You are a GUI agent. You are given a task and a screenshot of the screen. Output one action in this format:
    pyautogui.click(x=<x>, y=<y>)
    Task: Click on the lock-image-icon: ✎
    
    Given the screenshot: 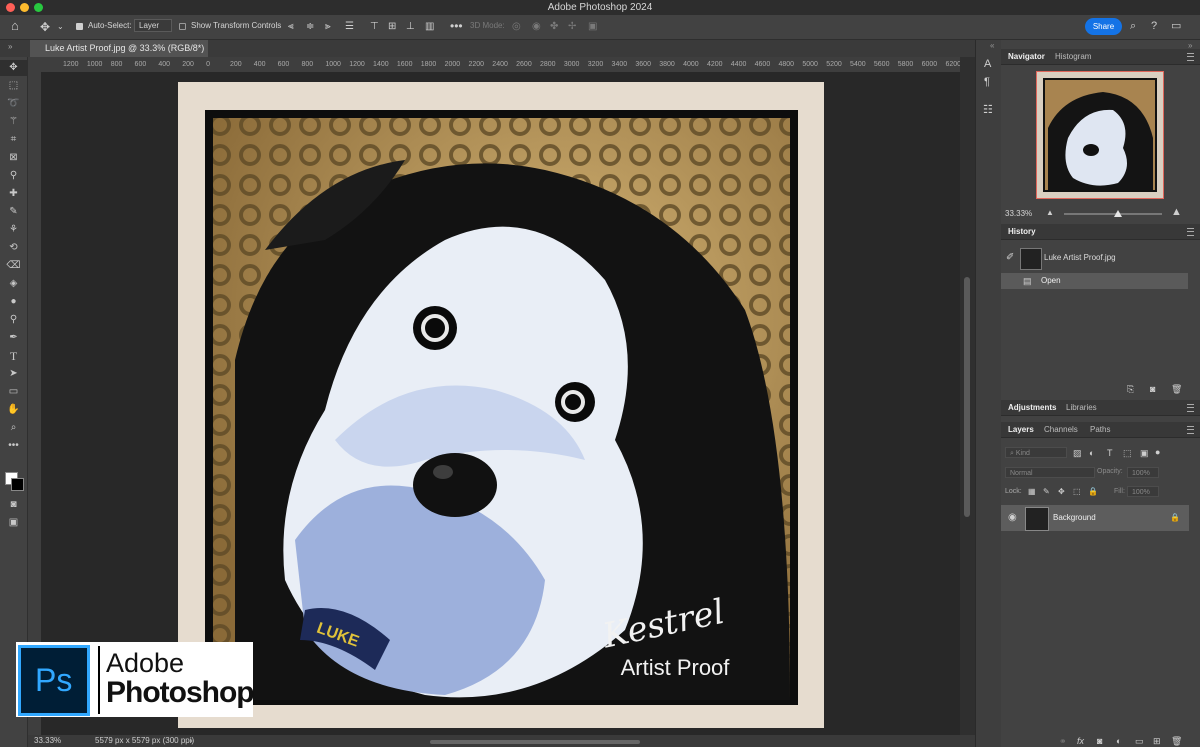 What is the action you would take?
    pyautogui.click(x=1046, y=492)
    